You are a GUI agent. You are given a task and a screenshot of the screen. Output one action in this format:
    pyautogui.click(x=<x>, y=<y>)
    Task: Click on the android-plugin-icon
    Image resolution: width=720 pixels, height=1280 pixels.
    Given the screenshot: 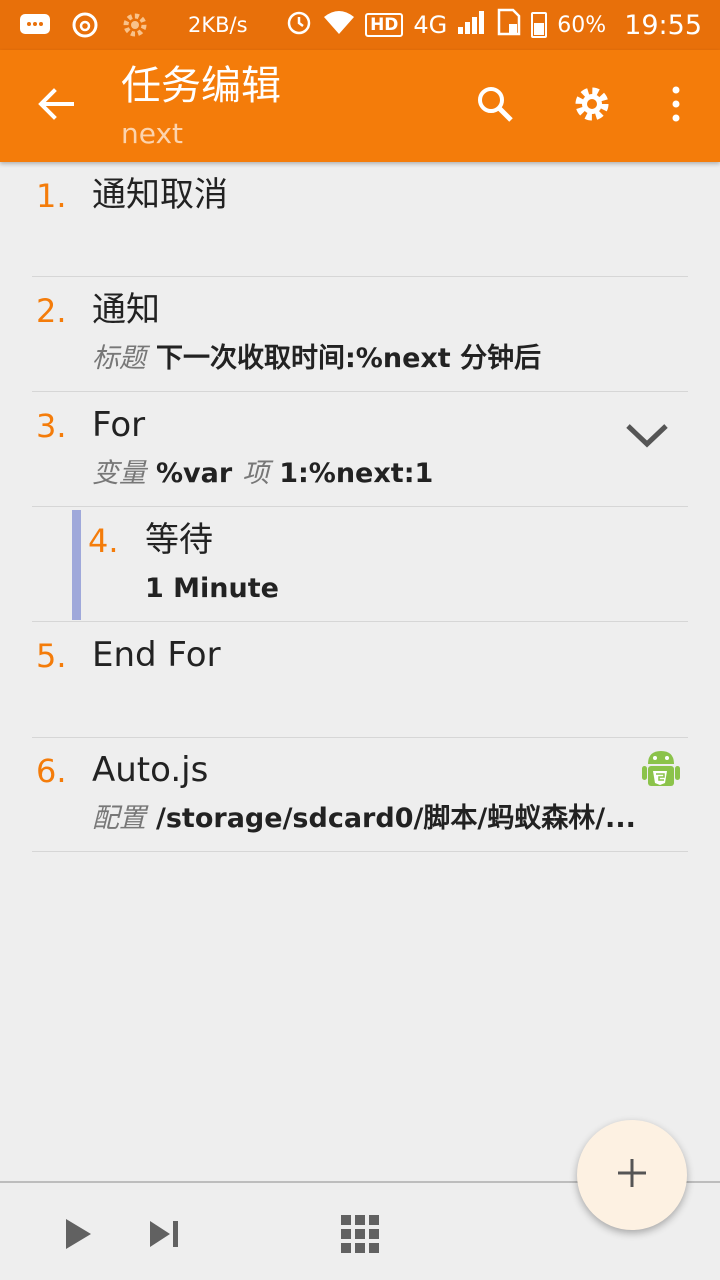 What is the action you would take?
    pyautogui.click(x=661, y=768)
    